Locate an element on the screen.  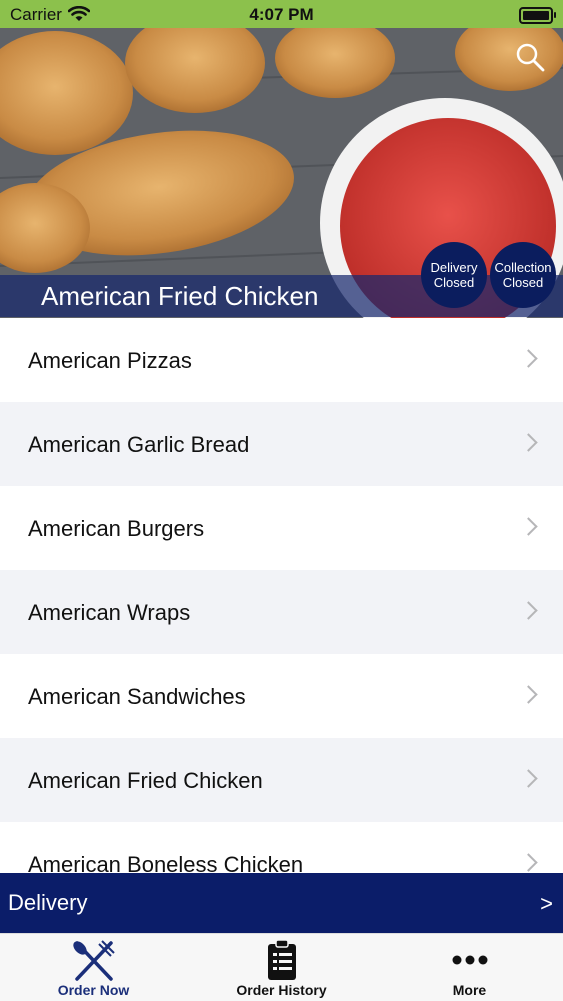
menu-category-row: American Burgers is located at coordinates (281, 528).